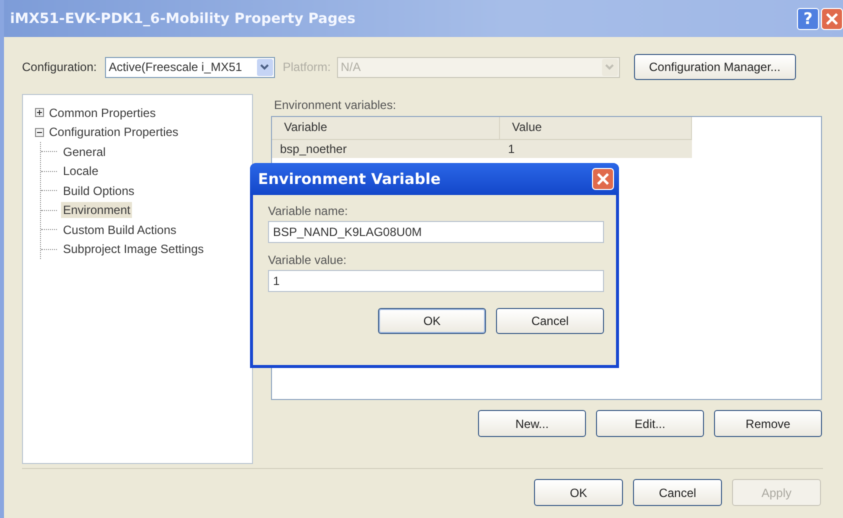 The width and height of the screenshot is (843, 518). Describe the element at coordinates (183, 18) in the screenshot. I see `window-title: iMX51-EVK-PDK1_6-Mobility Property Pages` at that location.